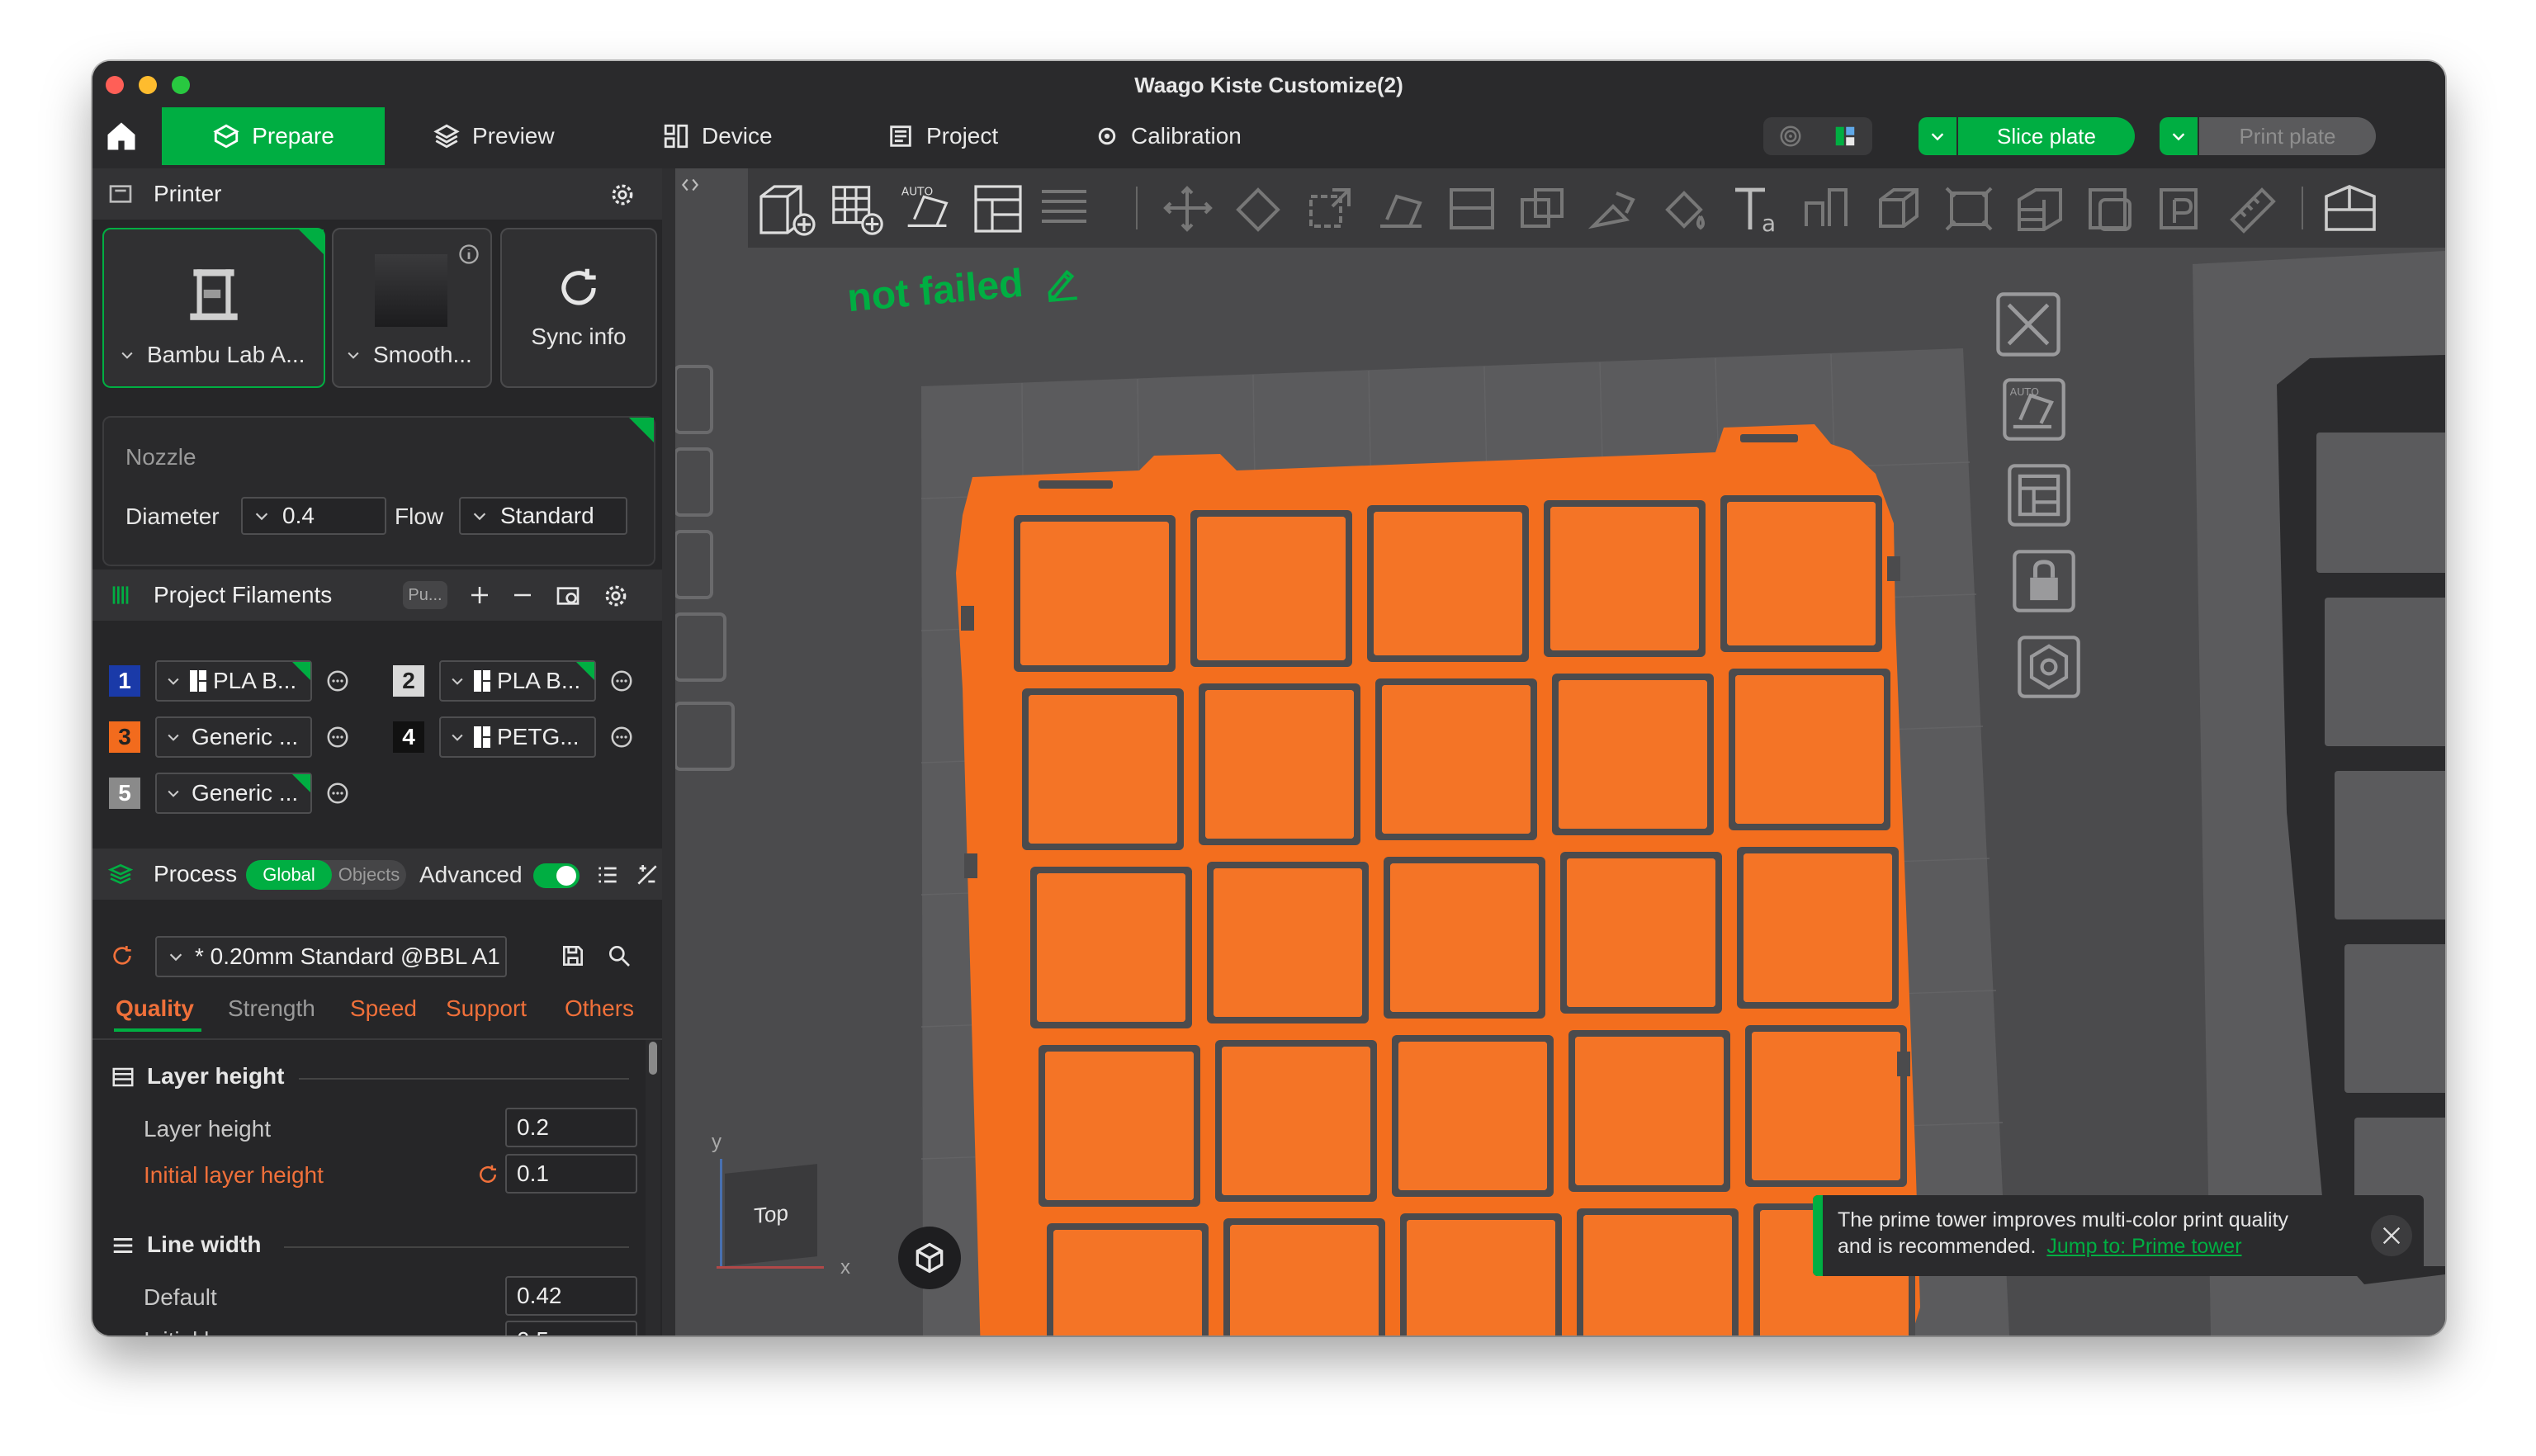 This screenshot has height=1456, width=2536. Describe the element at coordinates (369, 875) in the screenshot. I see `scope-objects: Objects` at that location.